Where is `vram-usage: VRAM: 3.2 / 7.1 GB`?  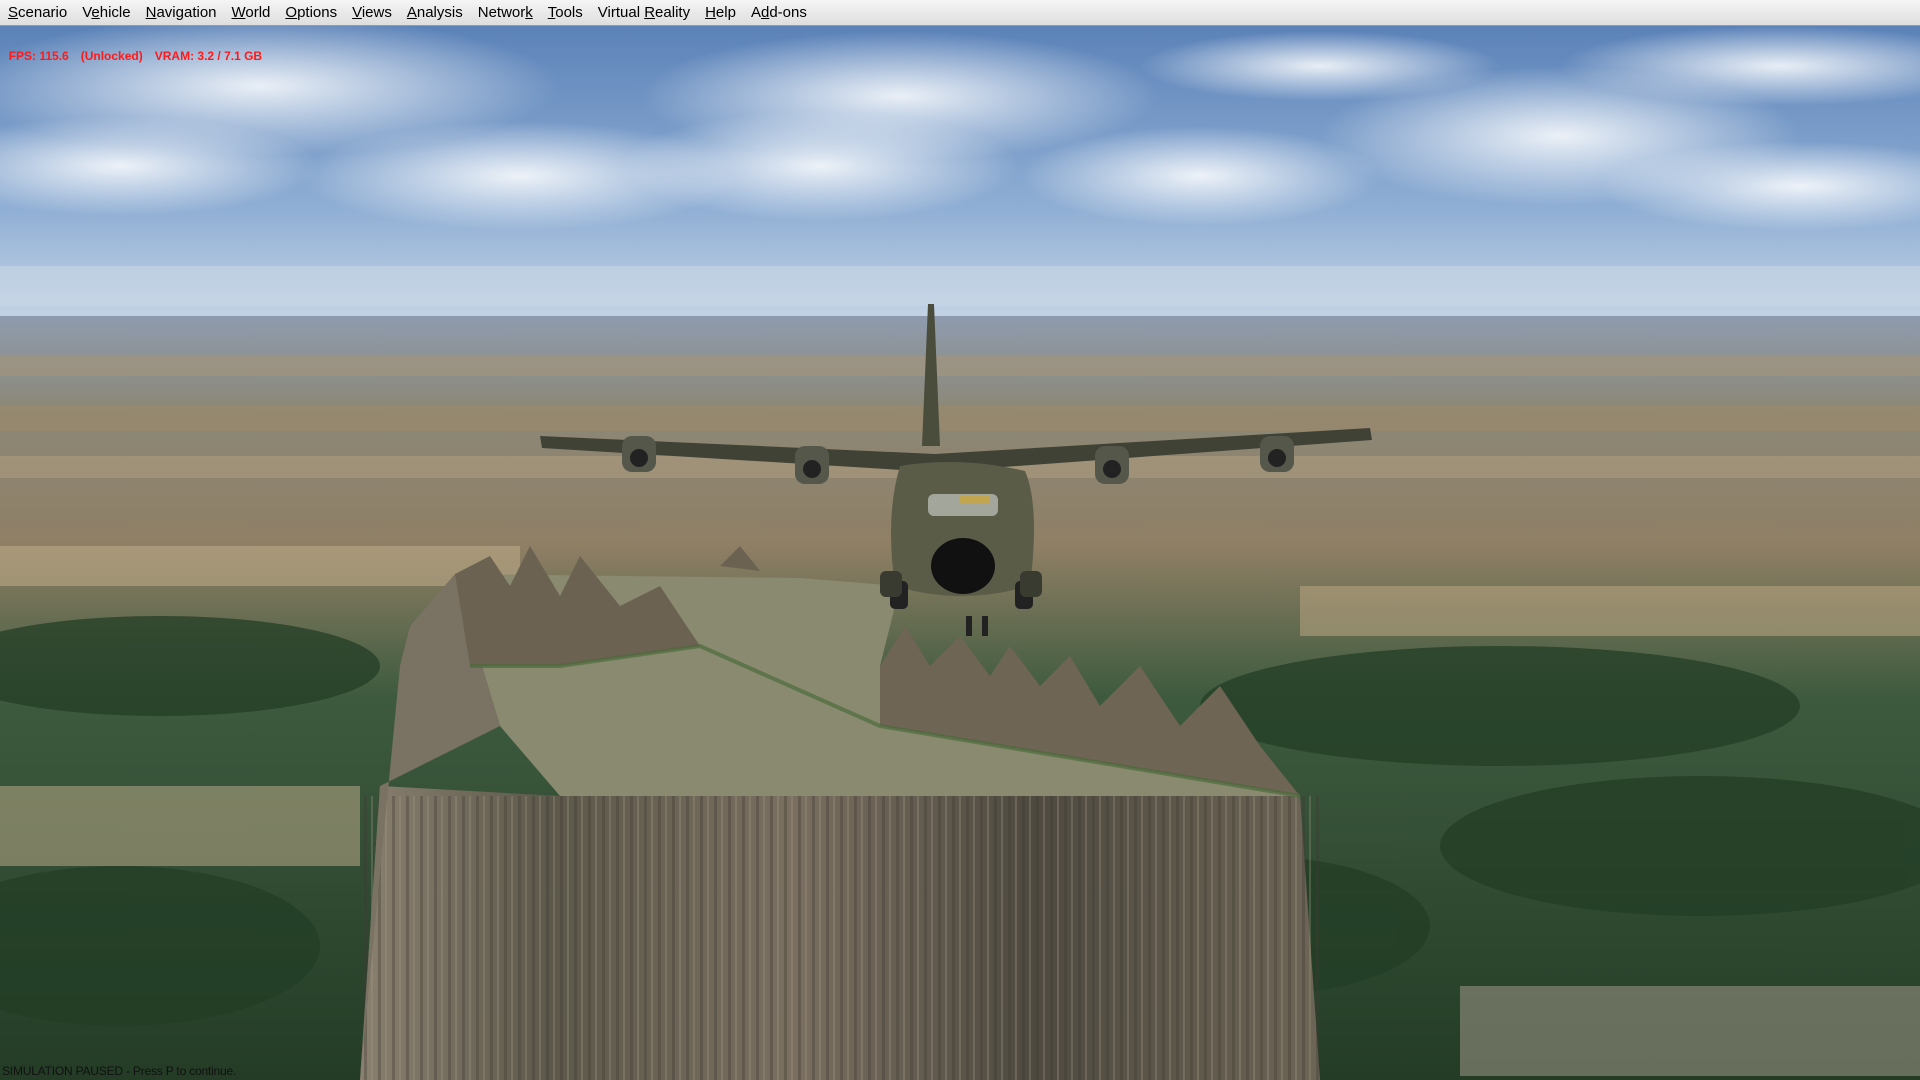 vram-usage: VRAM: 3.2 / 7.1 GB is located at coordinates (208, 56).